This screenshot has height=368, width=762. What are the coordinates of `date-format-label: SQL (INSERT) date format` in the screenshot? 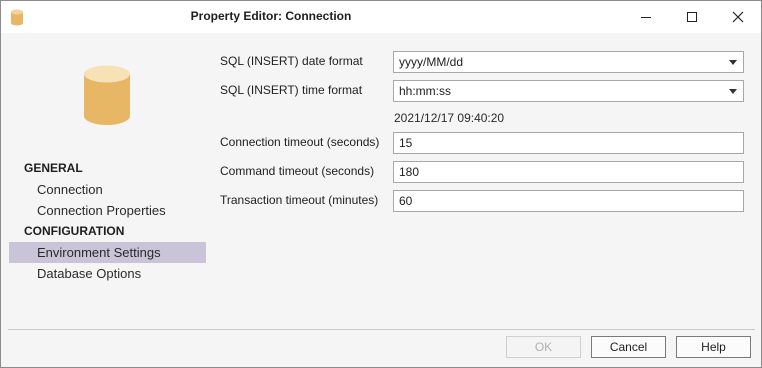 It's located at (291, 61).